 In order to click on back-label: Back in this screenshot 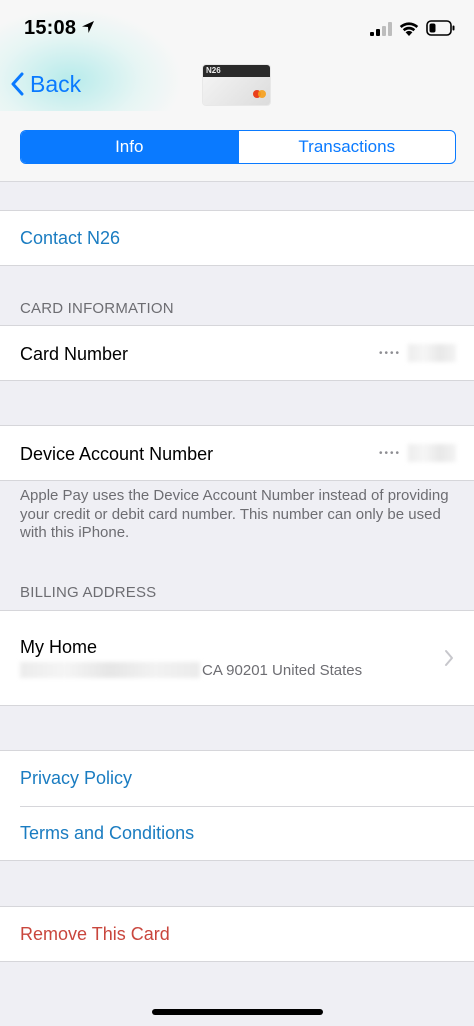, I will do `click(56, 83)`.